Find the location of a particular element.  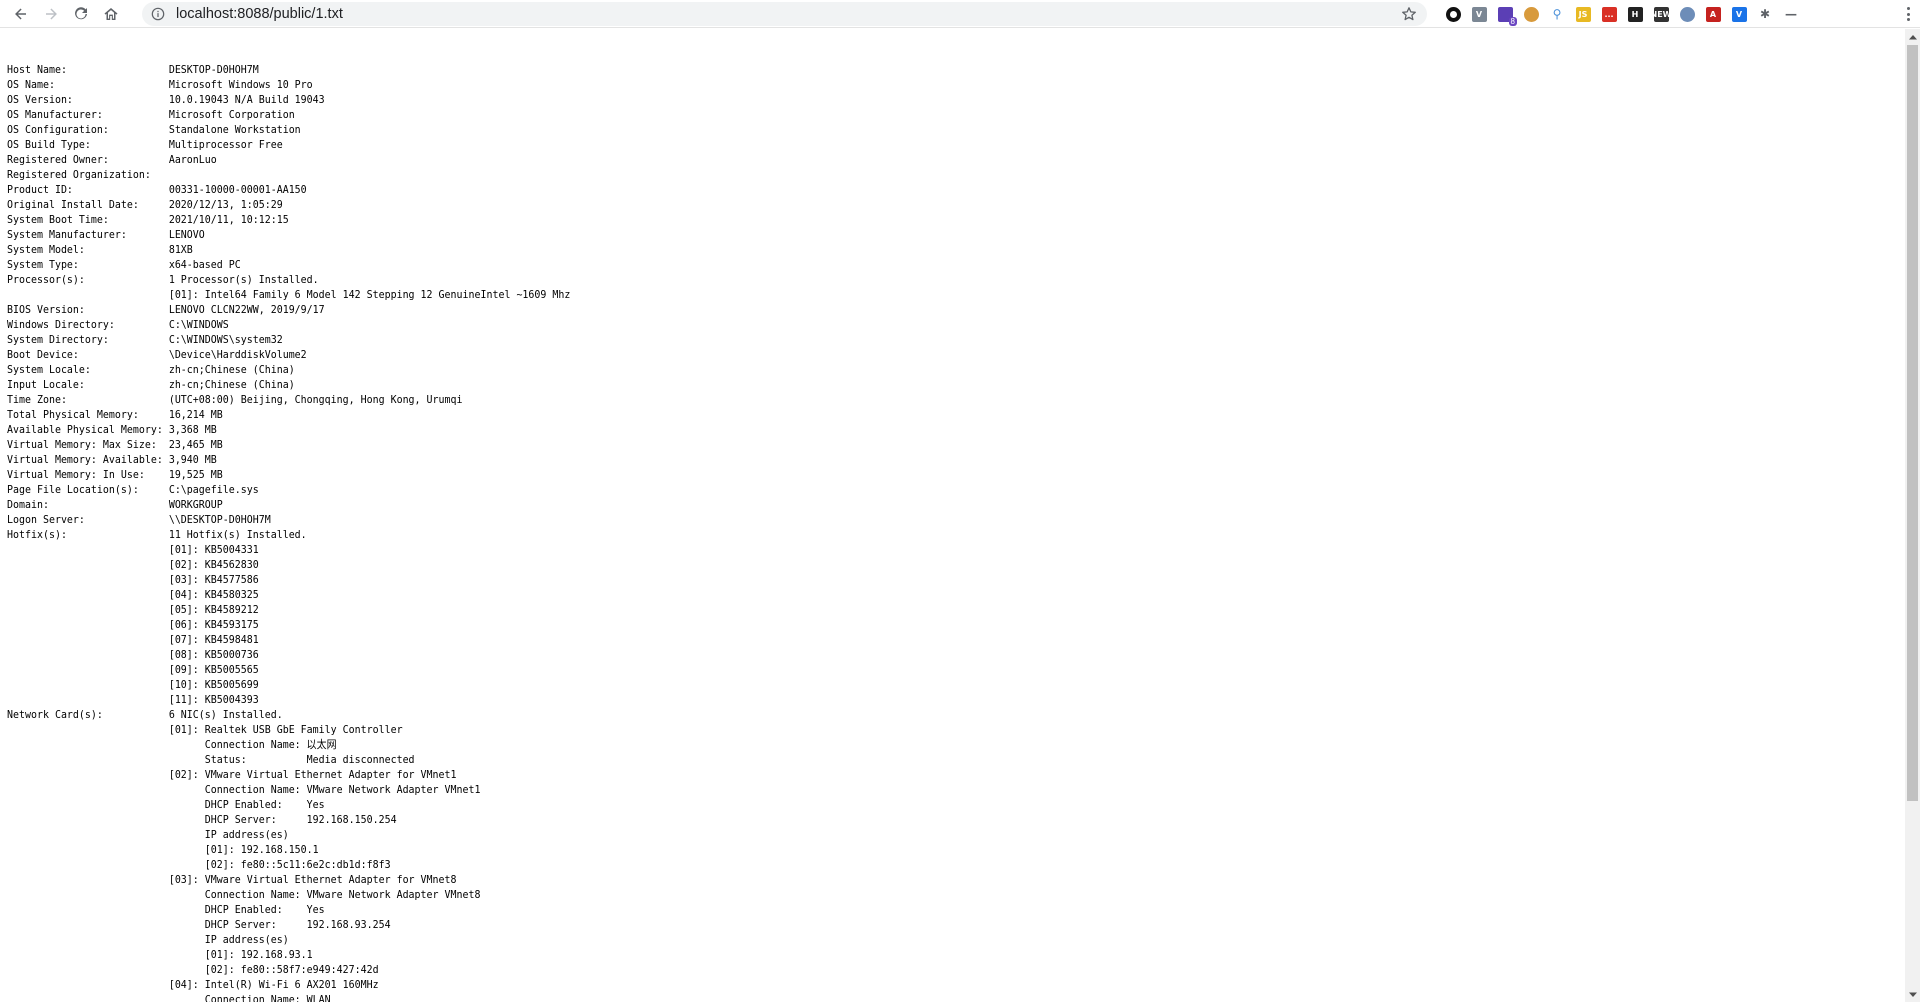

home-button is located at coordinates (111, 14).